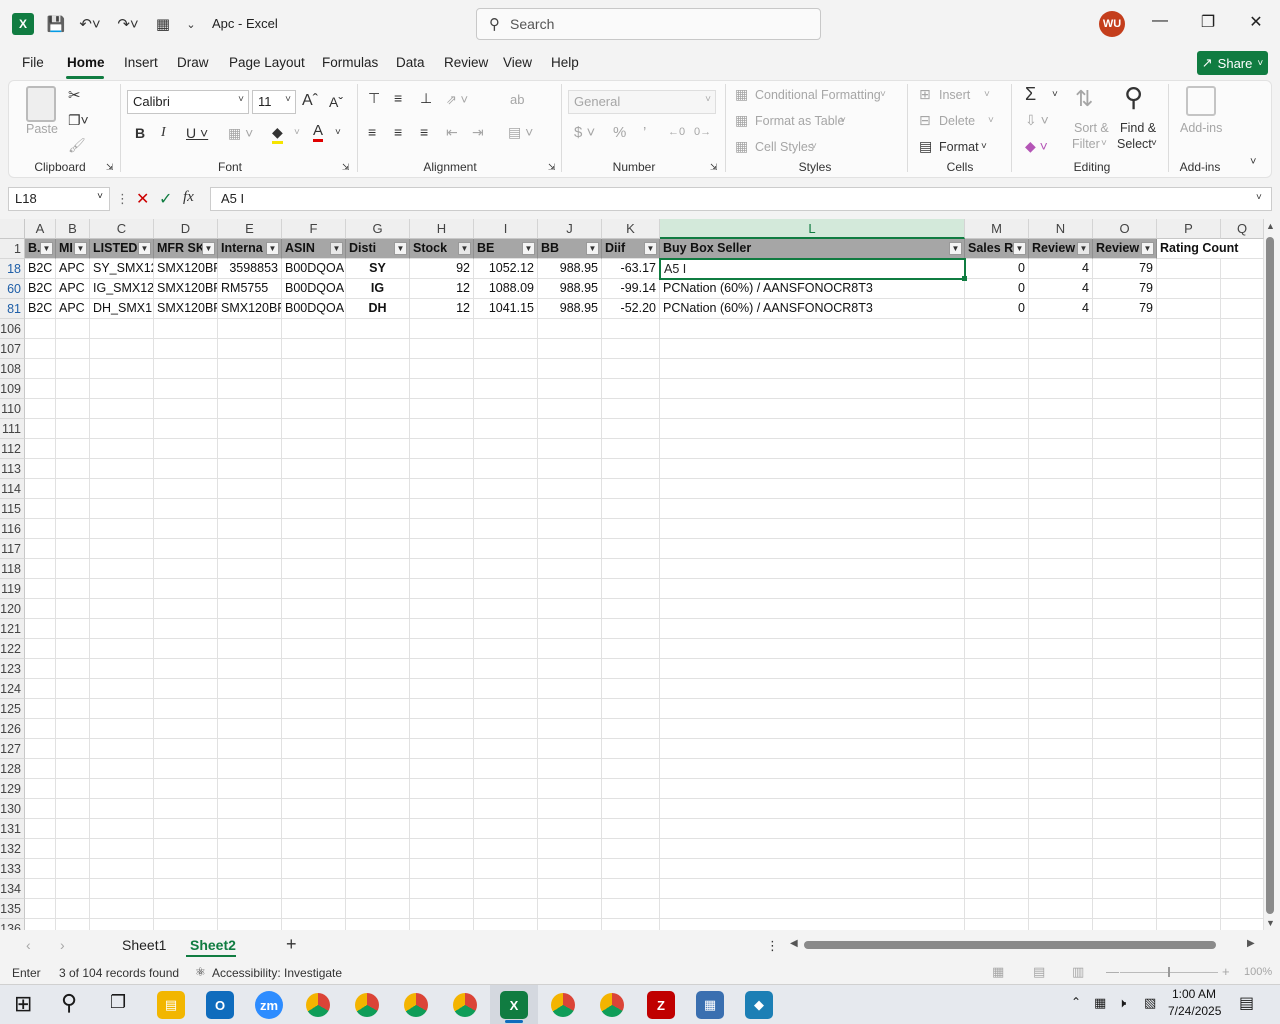 The image size is (1280, 1024). Describe the element at coordinates (631, 309) in the screenshot. I see `table-cell: -52.20` at that location.